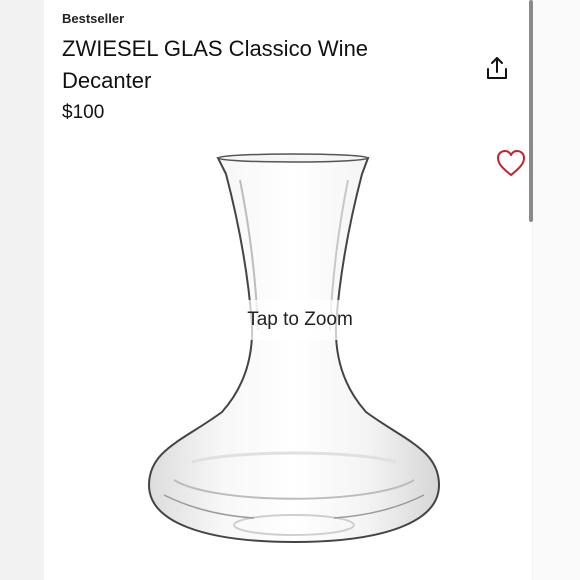  I want to click on scrollbar-thumb, so click(531, 111).